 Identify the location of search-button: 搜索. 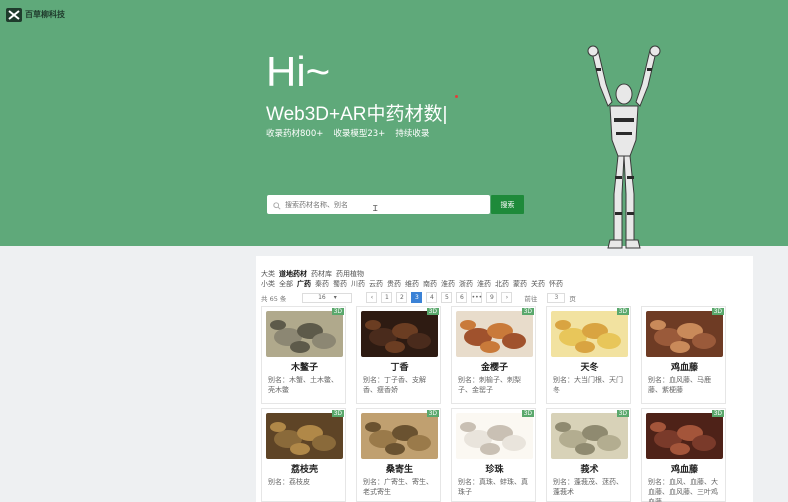
(507, 204).